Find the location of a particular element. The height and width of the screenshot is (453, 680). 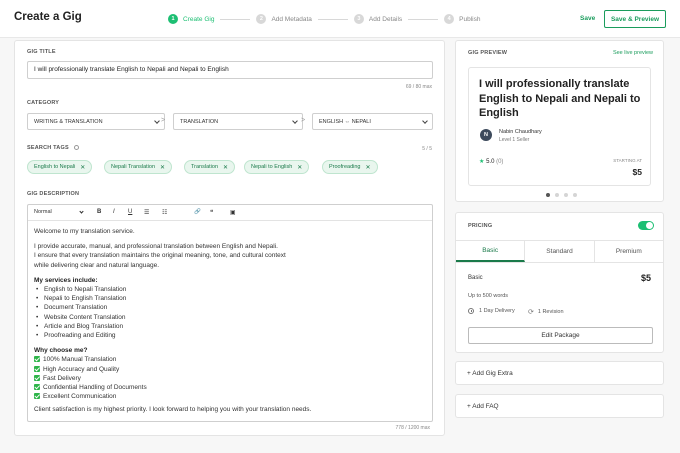

step-create-gig: 1 Create Gig is located at coordinates (191, 19).